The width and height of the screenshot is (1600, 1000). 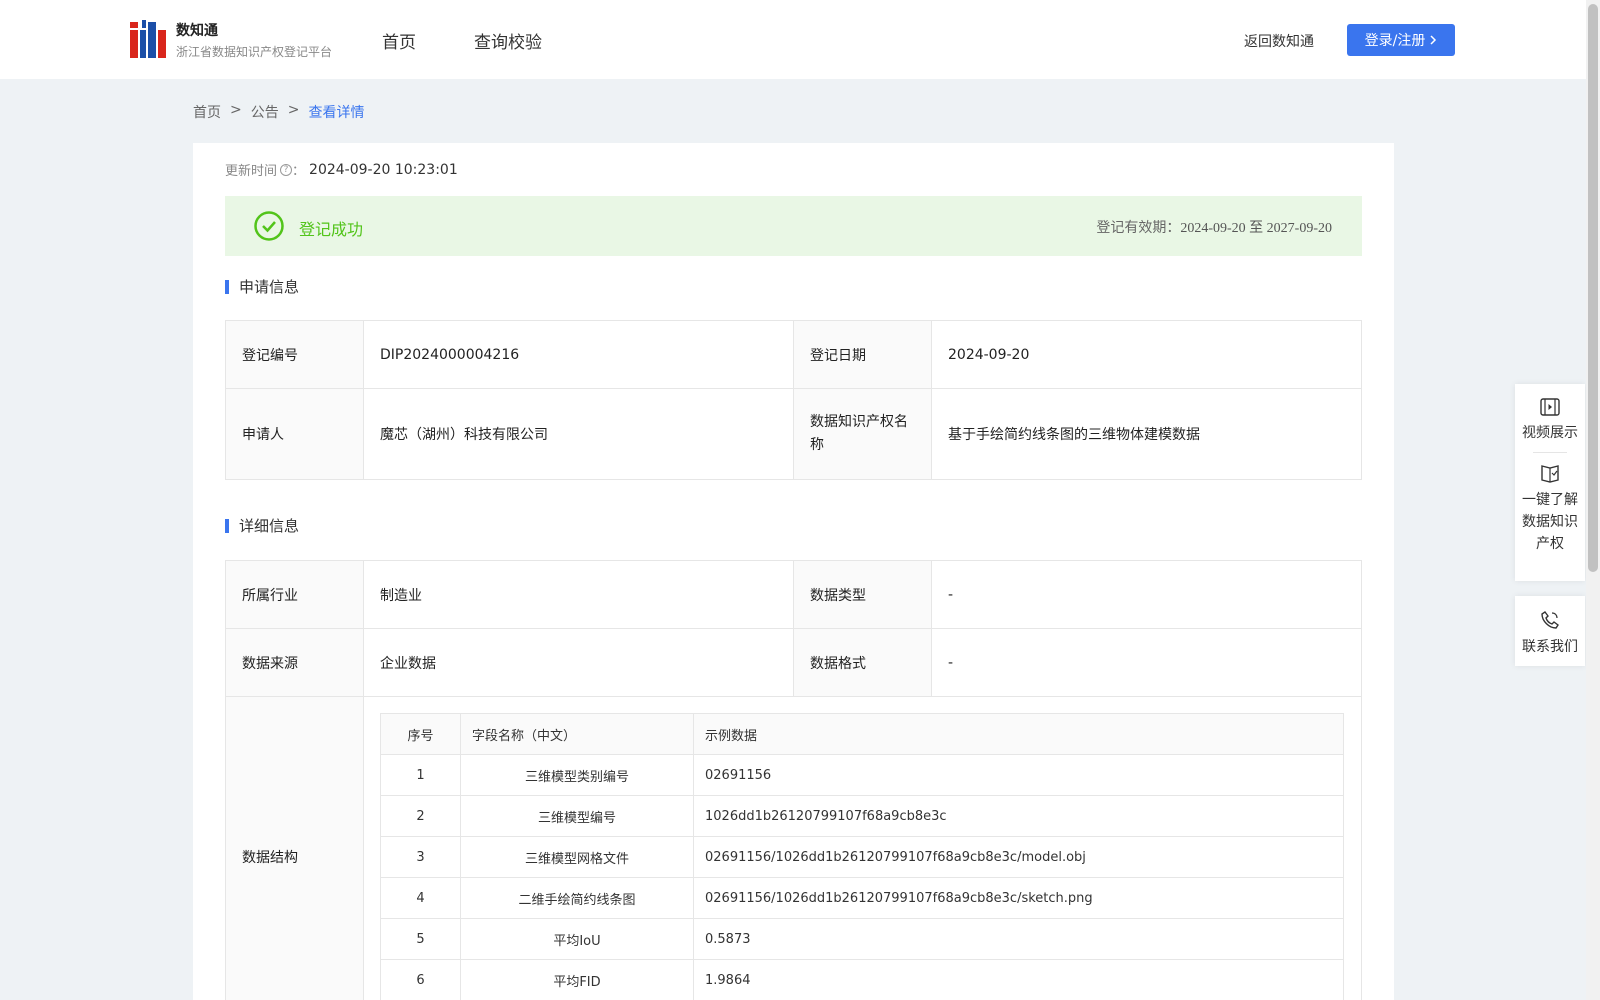 I want to click on row-seq: 3, so click(x=420, y=857).